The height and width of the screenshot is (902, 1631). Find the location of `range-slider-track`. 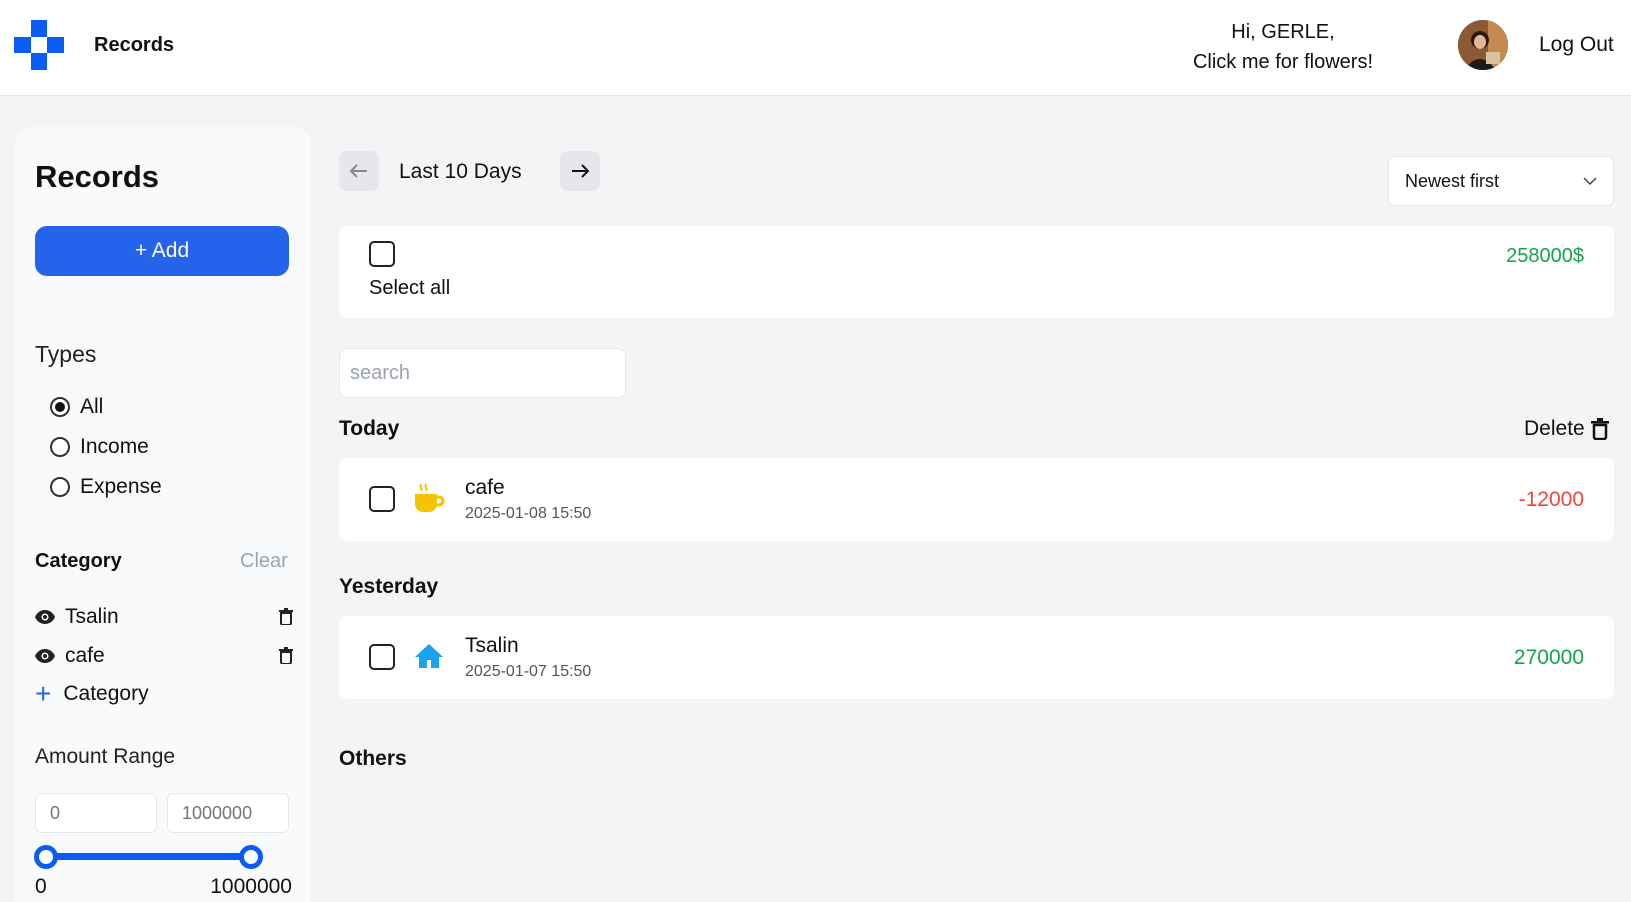

range-slider-track is located at coordinates (148, 856).